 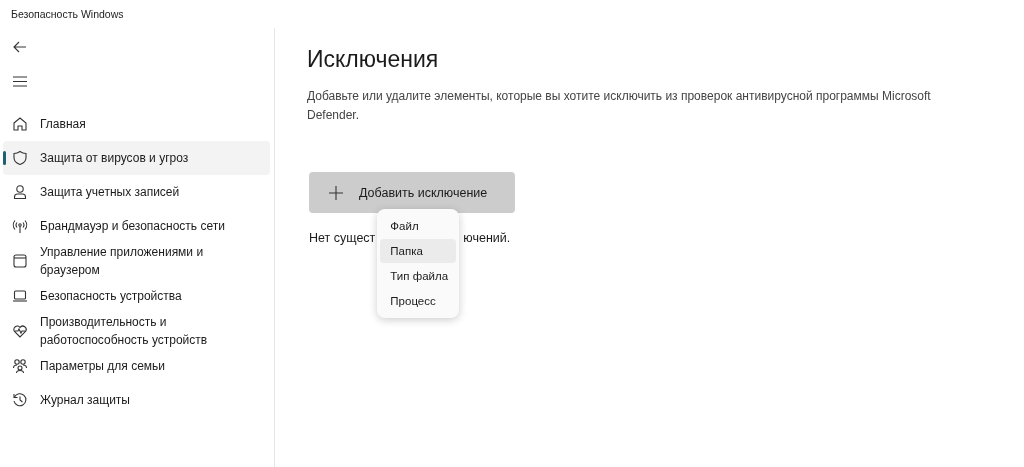 I want to click on page-heading: Исключения, so click(x=373, y=59).